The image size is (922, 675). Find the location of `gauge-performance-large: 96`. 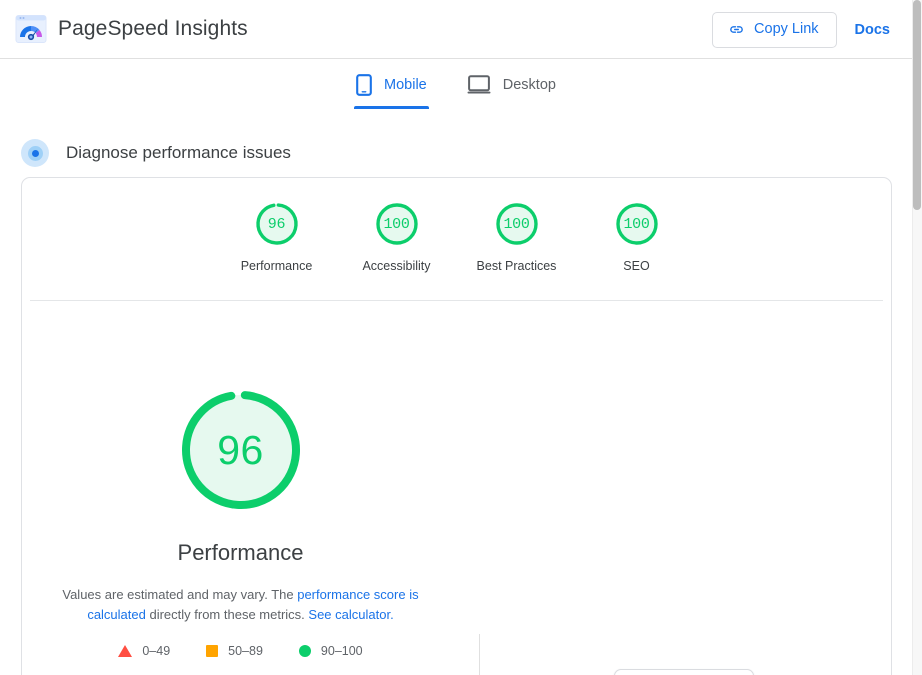

gauge-performance-large: 96 is located at coordinates (241, 450).